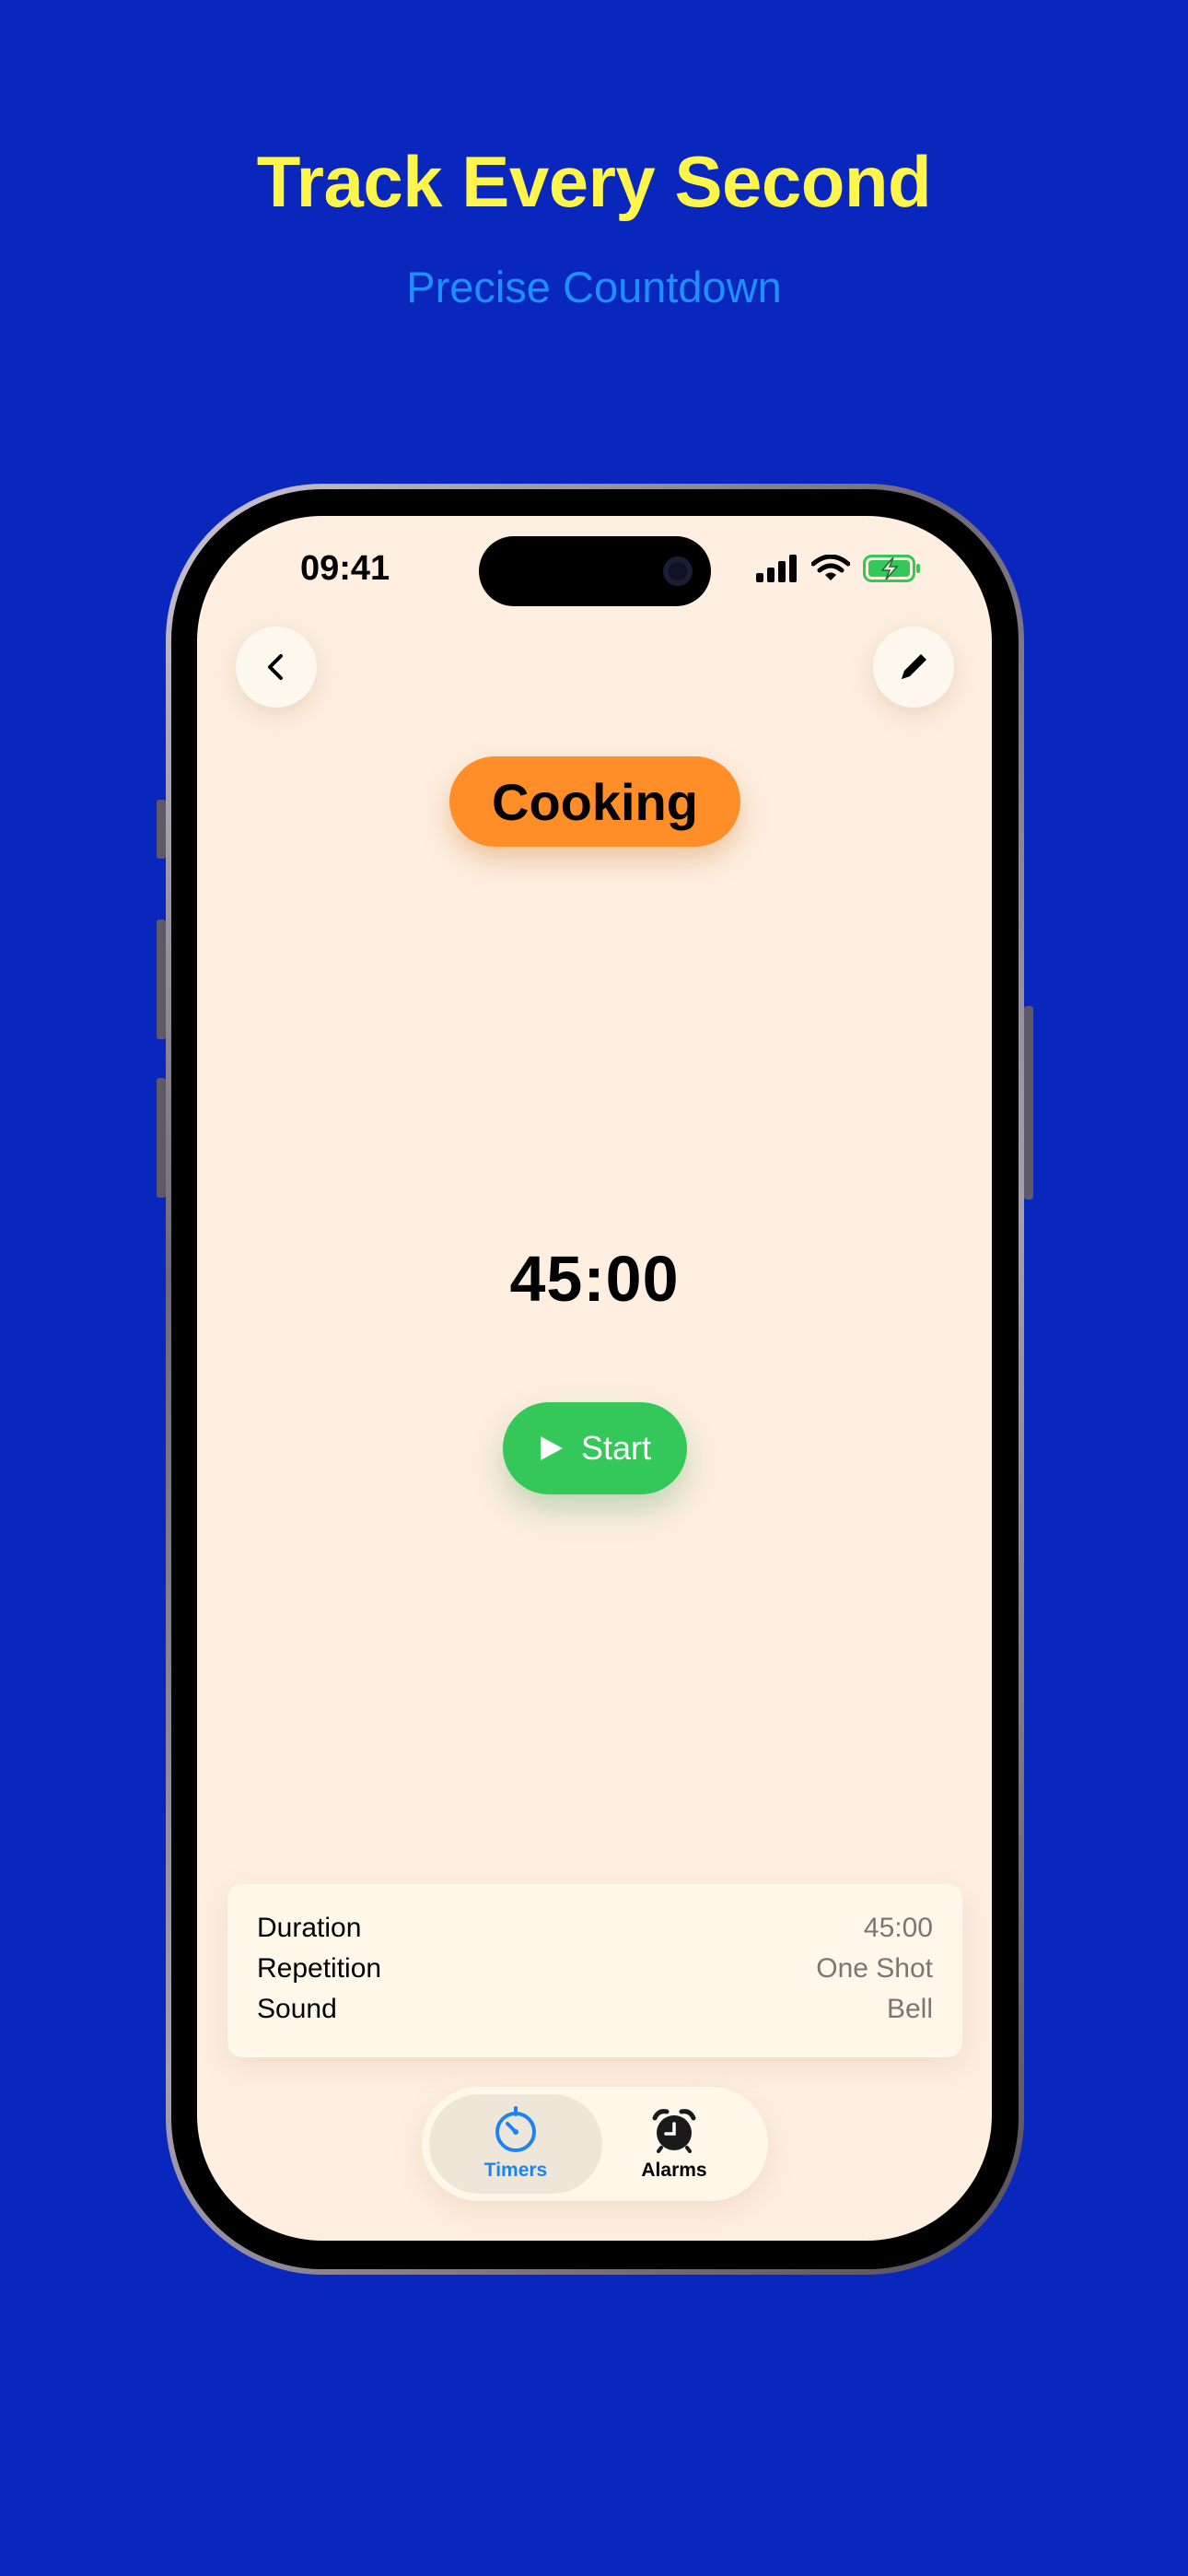 The image size is (1188, 2576). I want to click on tab-label: Alarms, so click(674, 2170).